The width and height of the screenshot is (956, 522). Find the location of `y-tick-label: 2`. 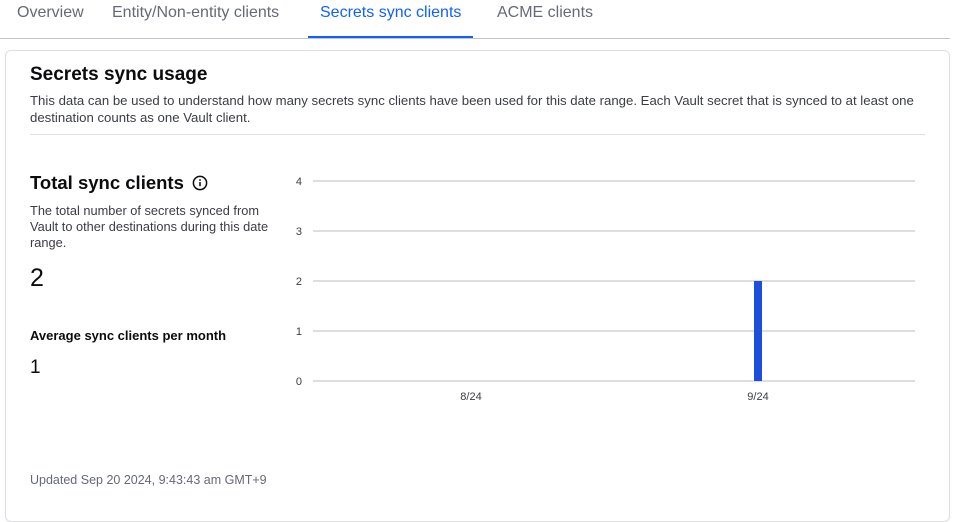

y-tick-label: 2 is located at coordinates (299, 282).